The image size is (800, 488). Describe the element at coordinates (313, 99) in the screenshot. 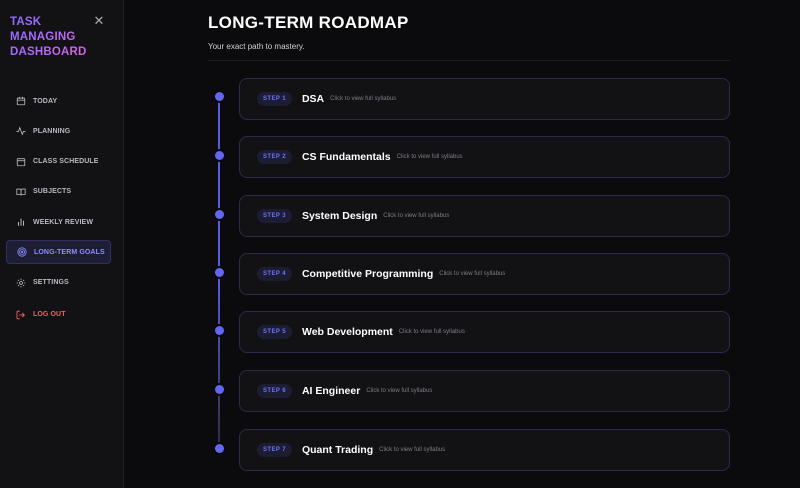

I see `step-name: DSA` at that location.